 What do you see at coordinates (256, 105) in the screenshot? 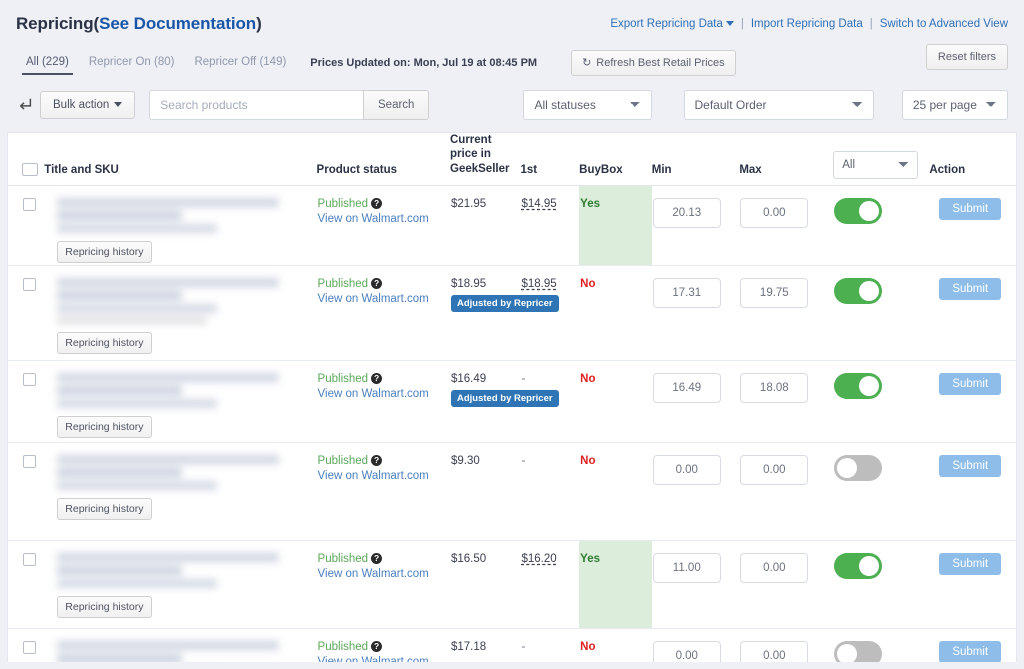
I see `search-input` at bounding box center [256, 105].